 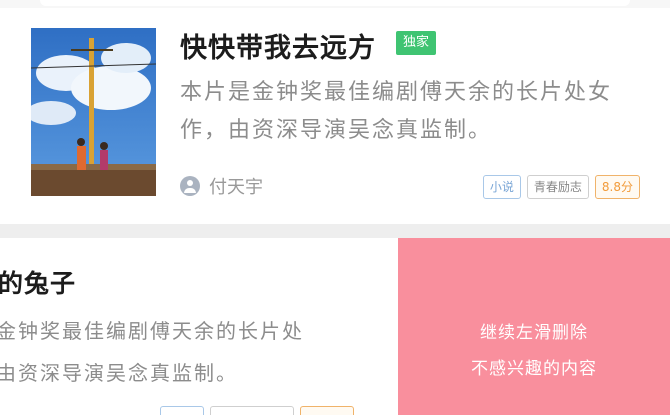 What do you see at coordinates (416, 43) in the screenshot?
I see `exclusive-badge: 独家` at bounding box center [416, 43].